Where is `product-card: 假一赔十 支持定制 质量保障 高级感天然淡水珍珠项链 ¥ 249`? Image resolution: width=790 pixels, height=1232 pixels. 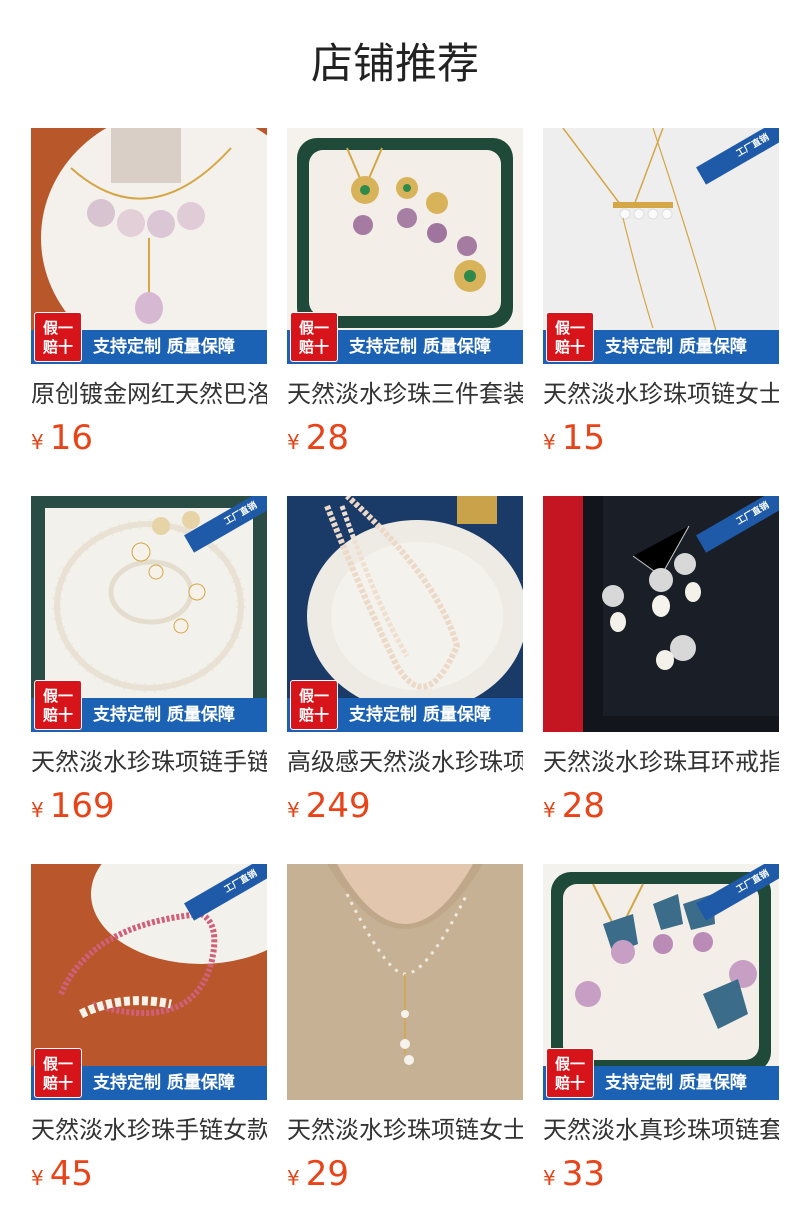
product-card: 假一赔十 支持定制 质量保障 高级感天然淡水珍珠项链 ¥ 249 is located at coordinates (405, 663).